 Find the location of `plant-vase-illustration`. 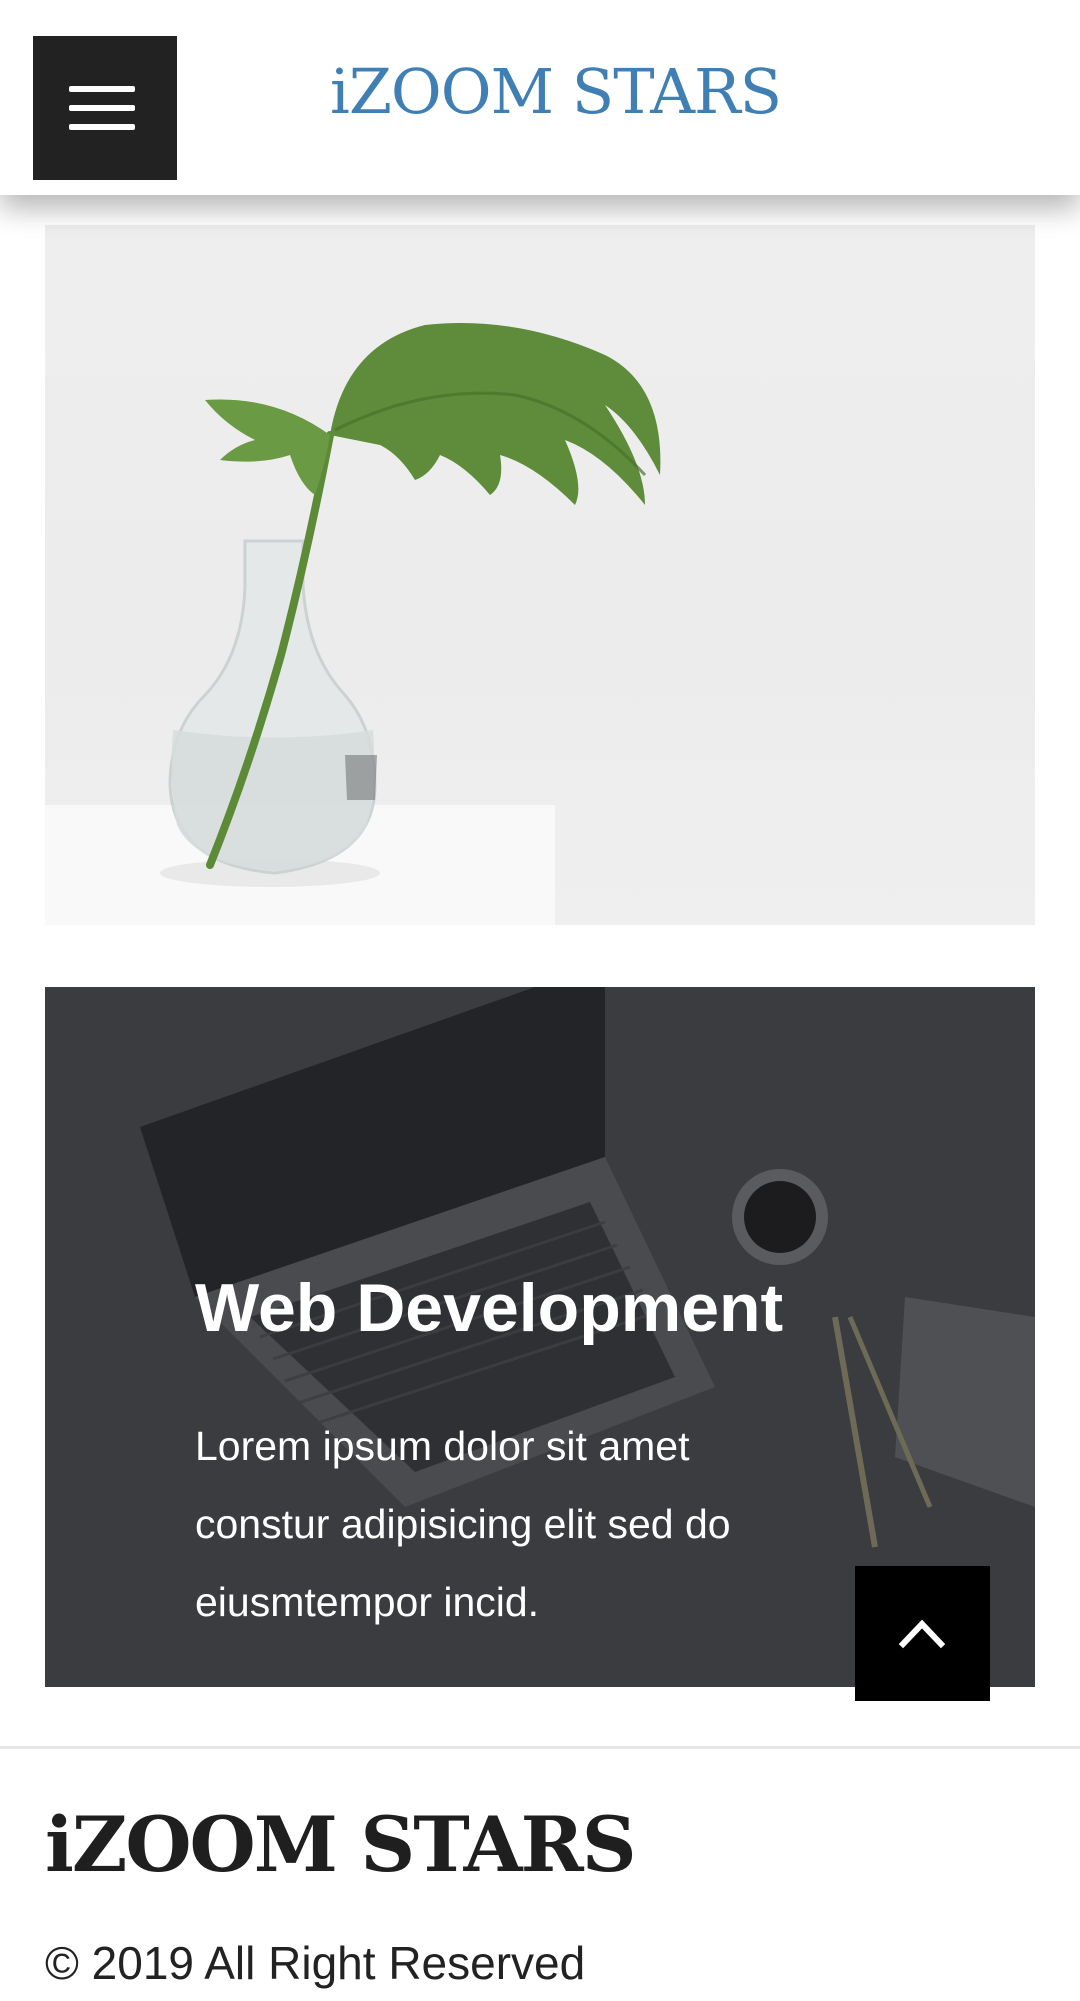

plant-vase-illustration is located at coordinates (410, 605).